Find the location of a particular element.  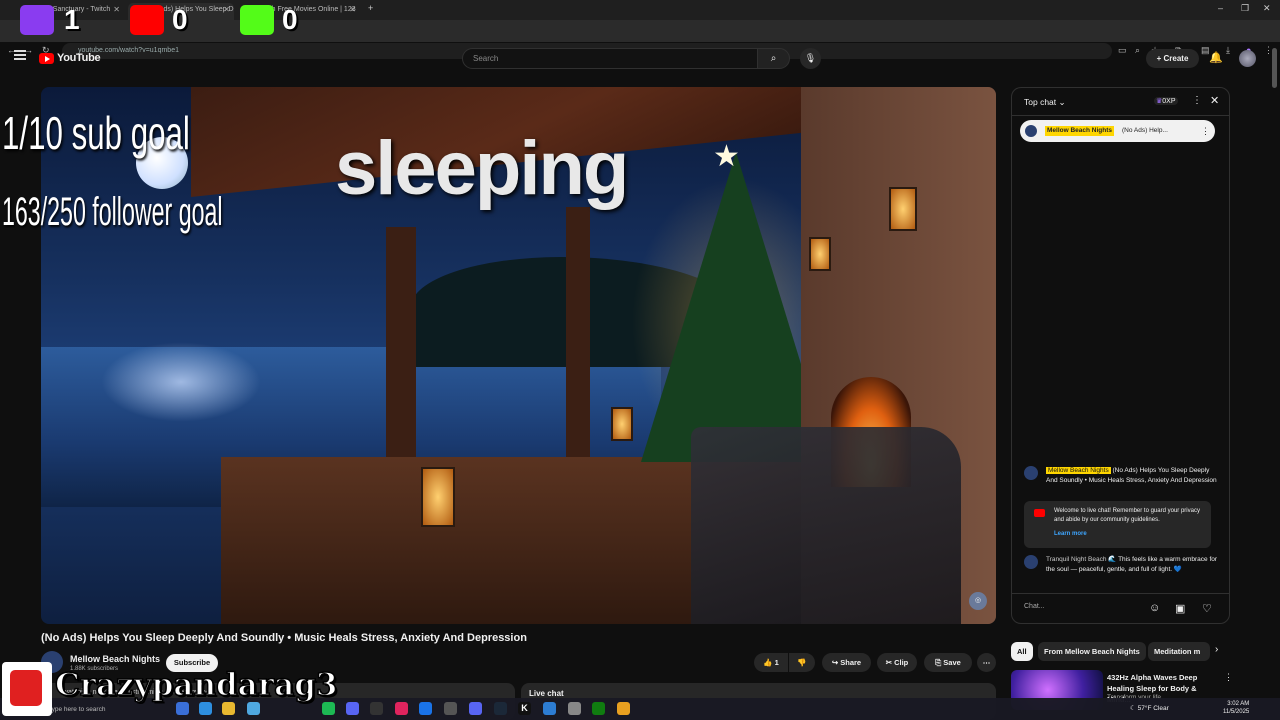

steam-icon is located at coordinates (500, 708).